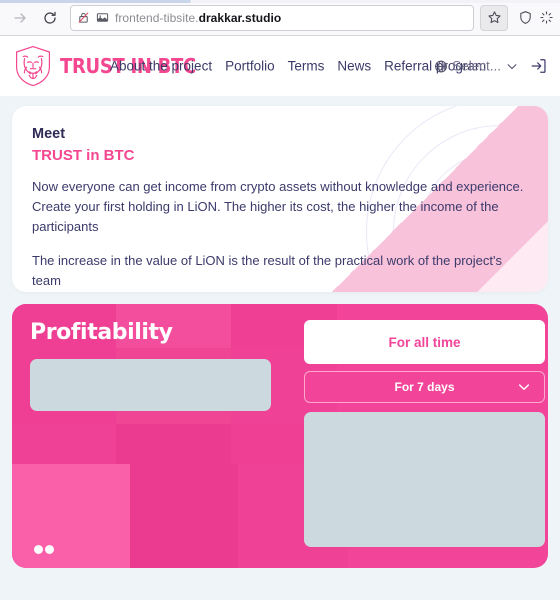 The image size is (560, 600). What do you see at coordinates (102, 17) in the screenshot?
I see `page-image-icon` at bounding box center [102, 17].